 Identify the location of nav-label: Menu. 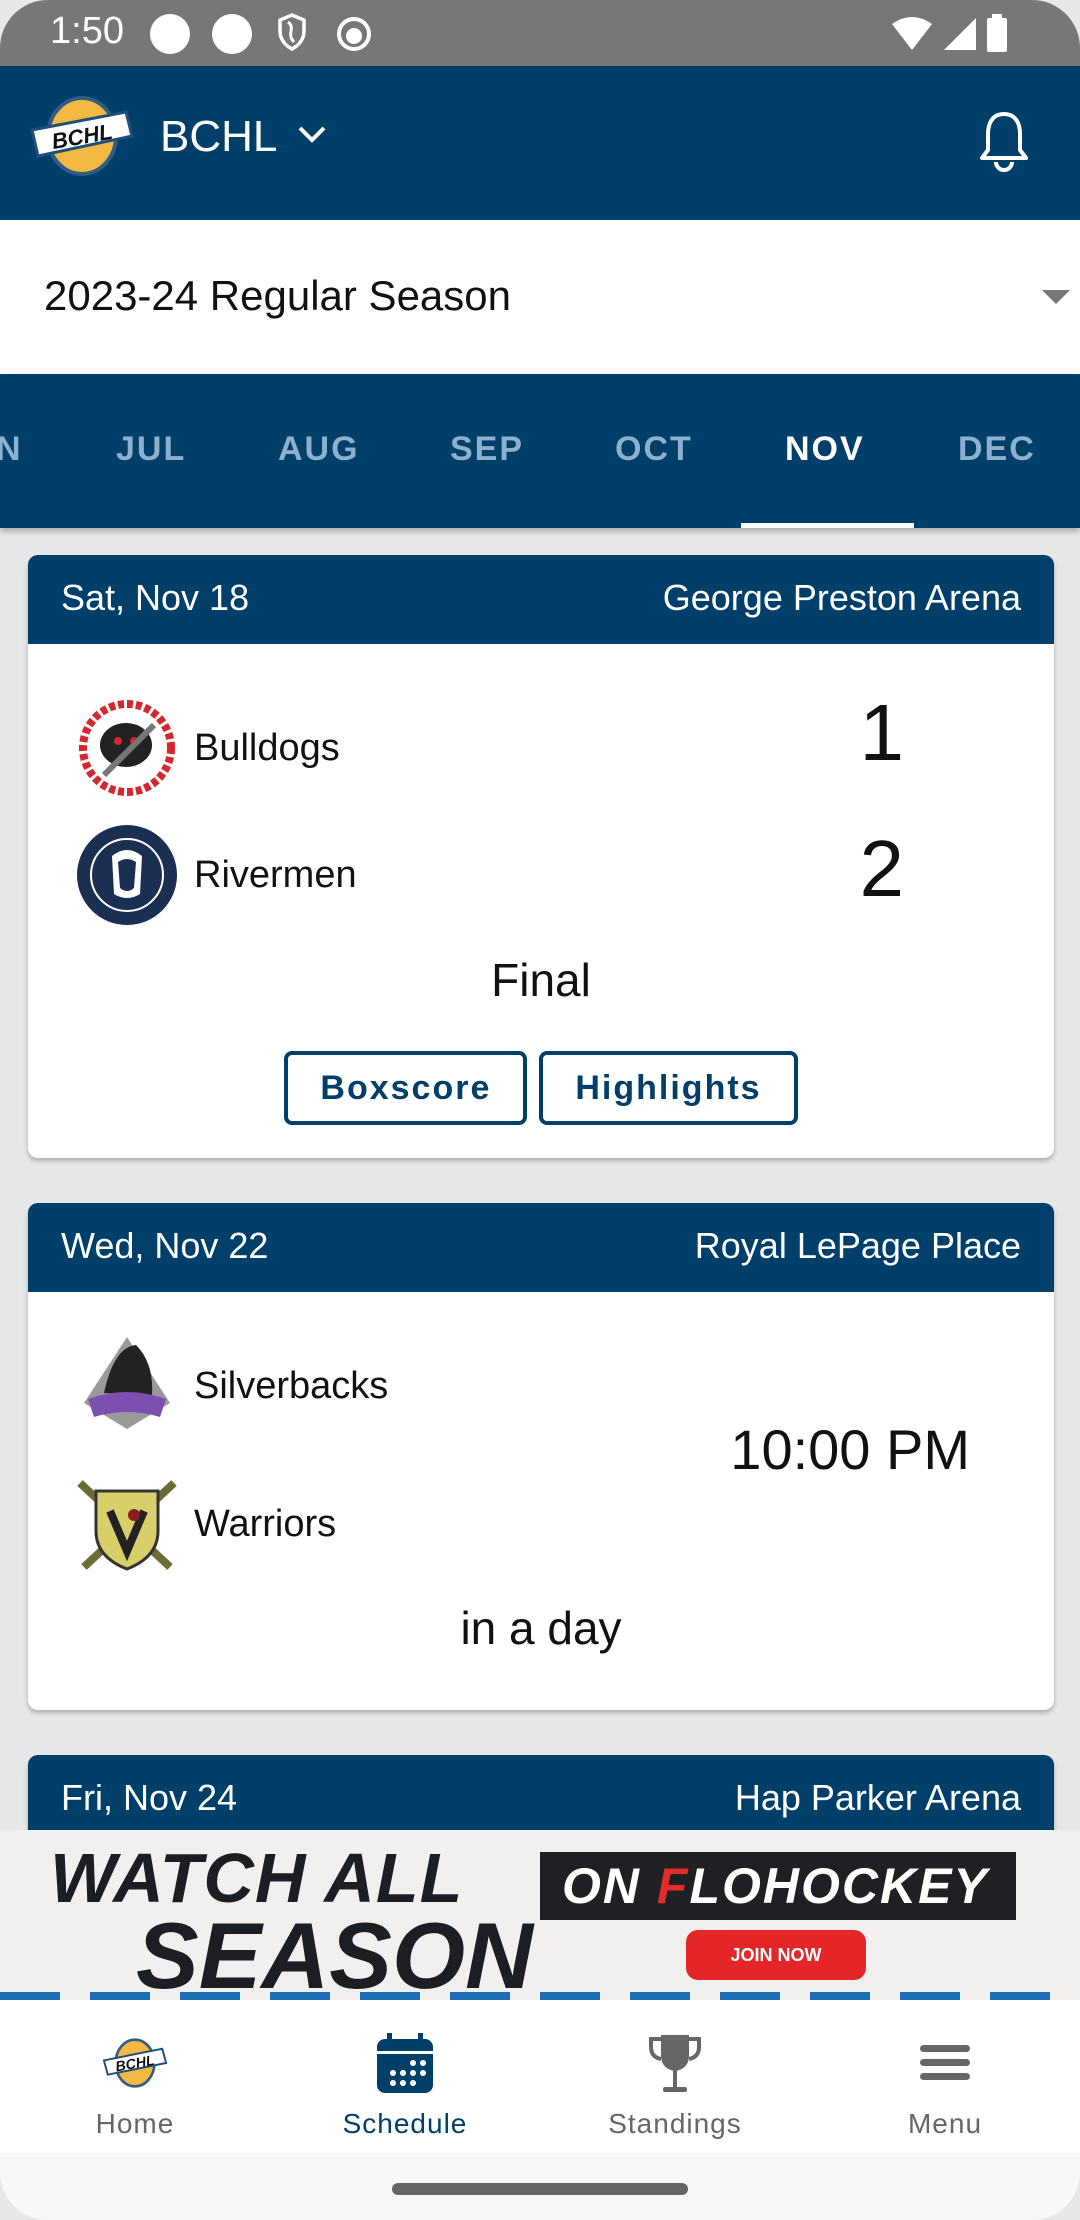
(945, 2123).